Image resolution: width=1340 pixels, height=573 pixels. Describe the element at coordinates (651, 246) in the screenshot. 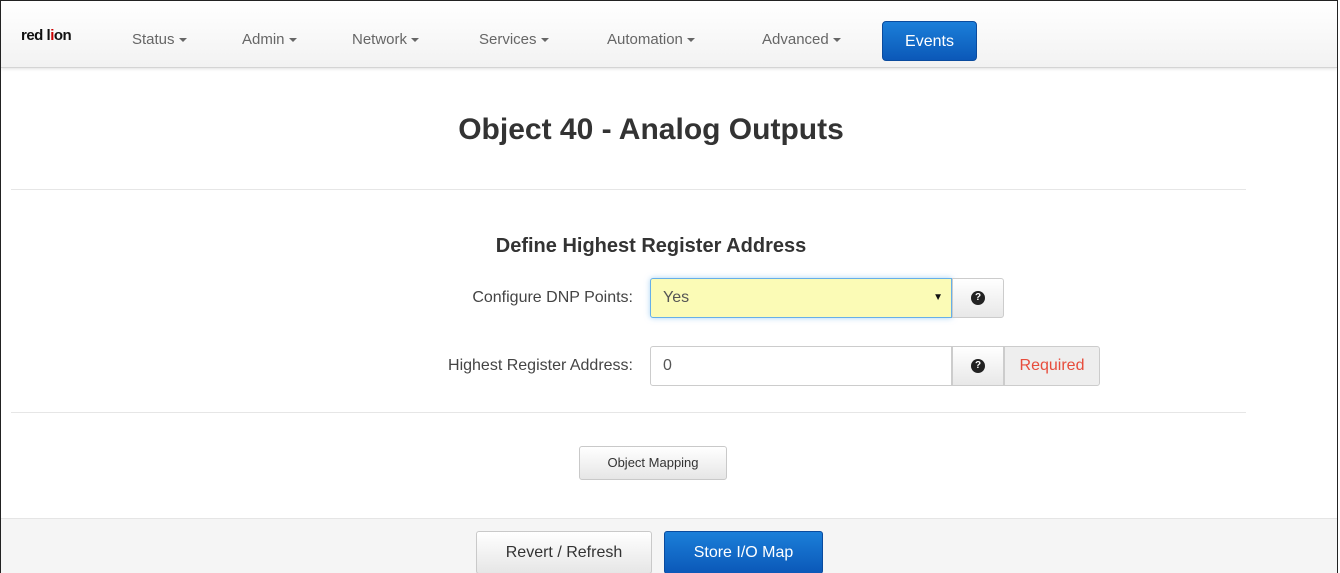

I see `section-title: Define Highest Register Address` at that location.